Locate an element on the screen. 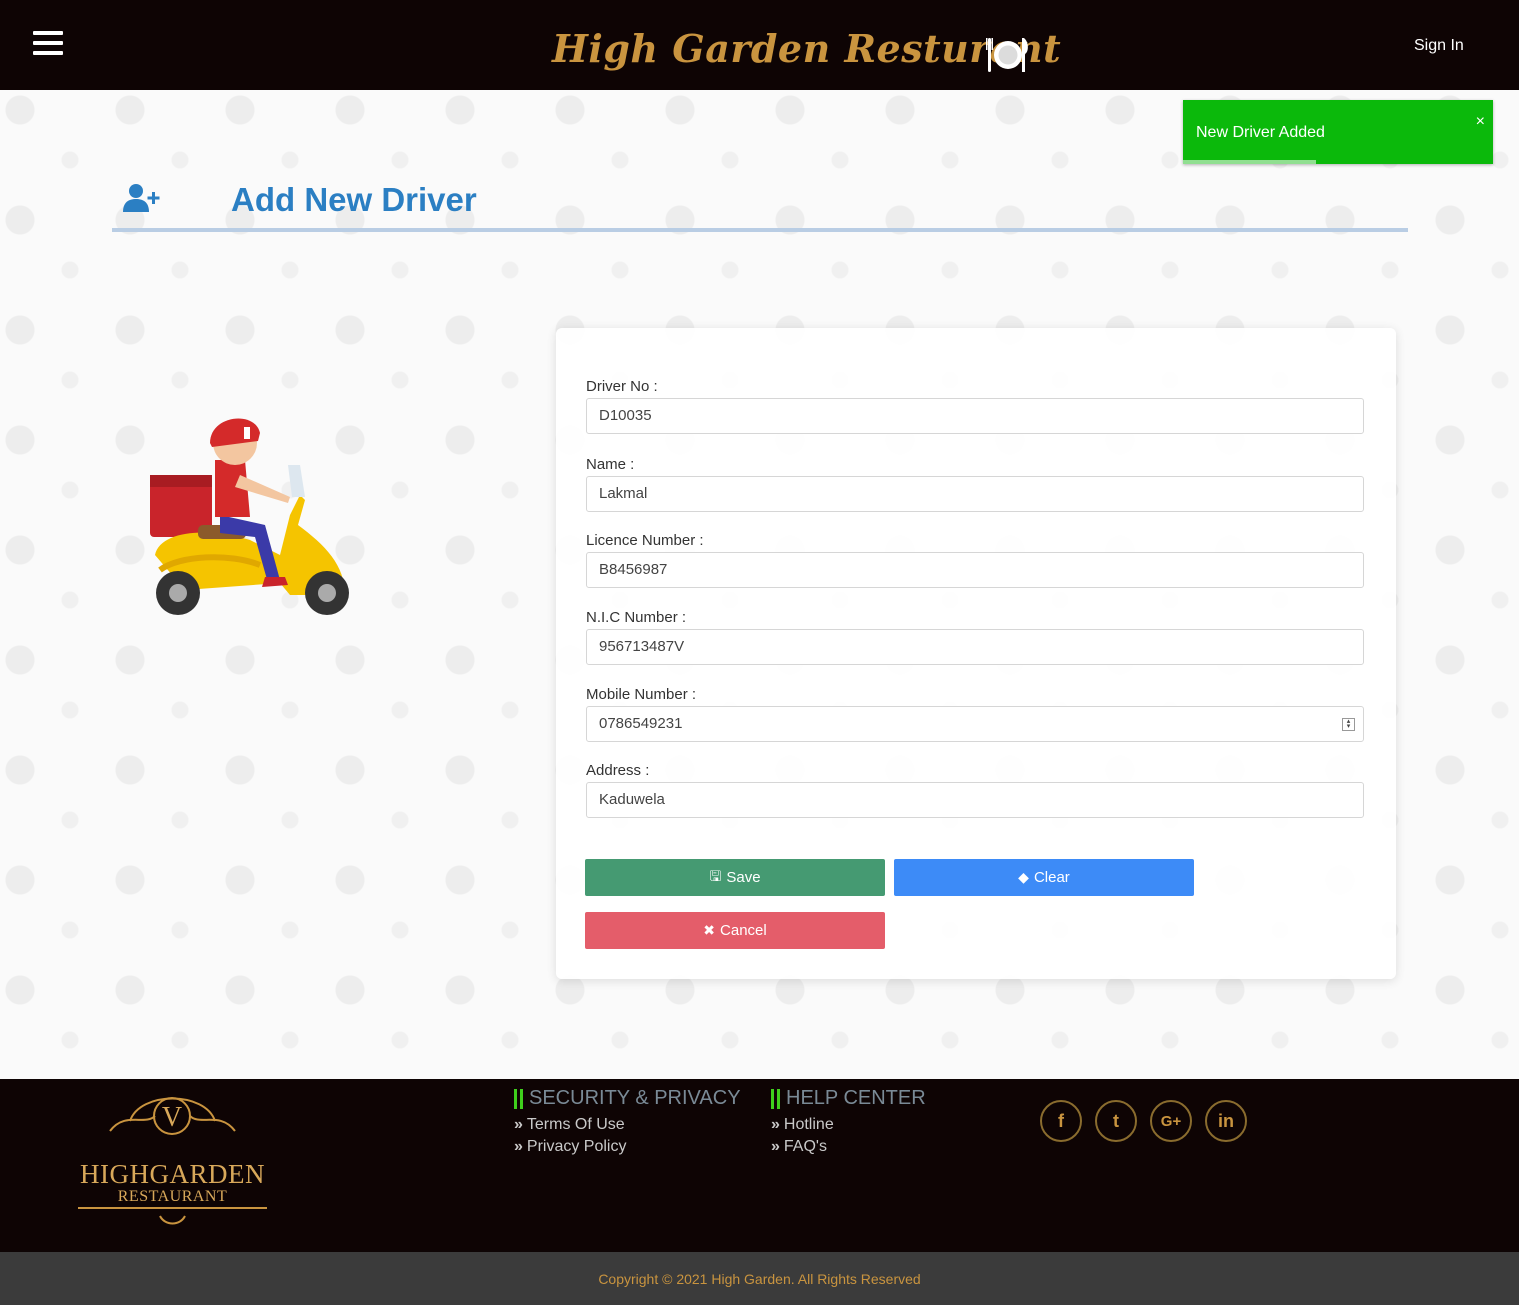  highgarden-logo: V HIGHGARDEN RESTAURANT is located at coordinates (172, 1161).